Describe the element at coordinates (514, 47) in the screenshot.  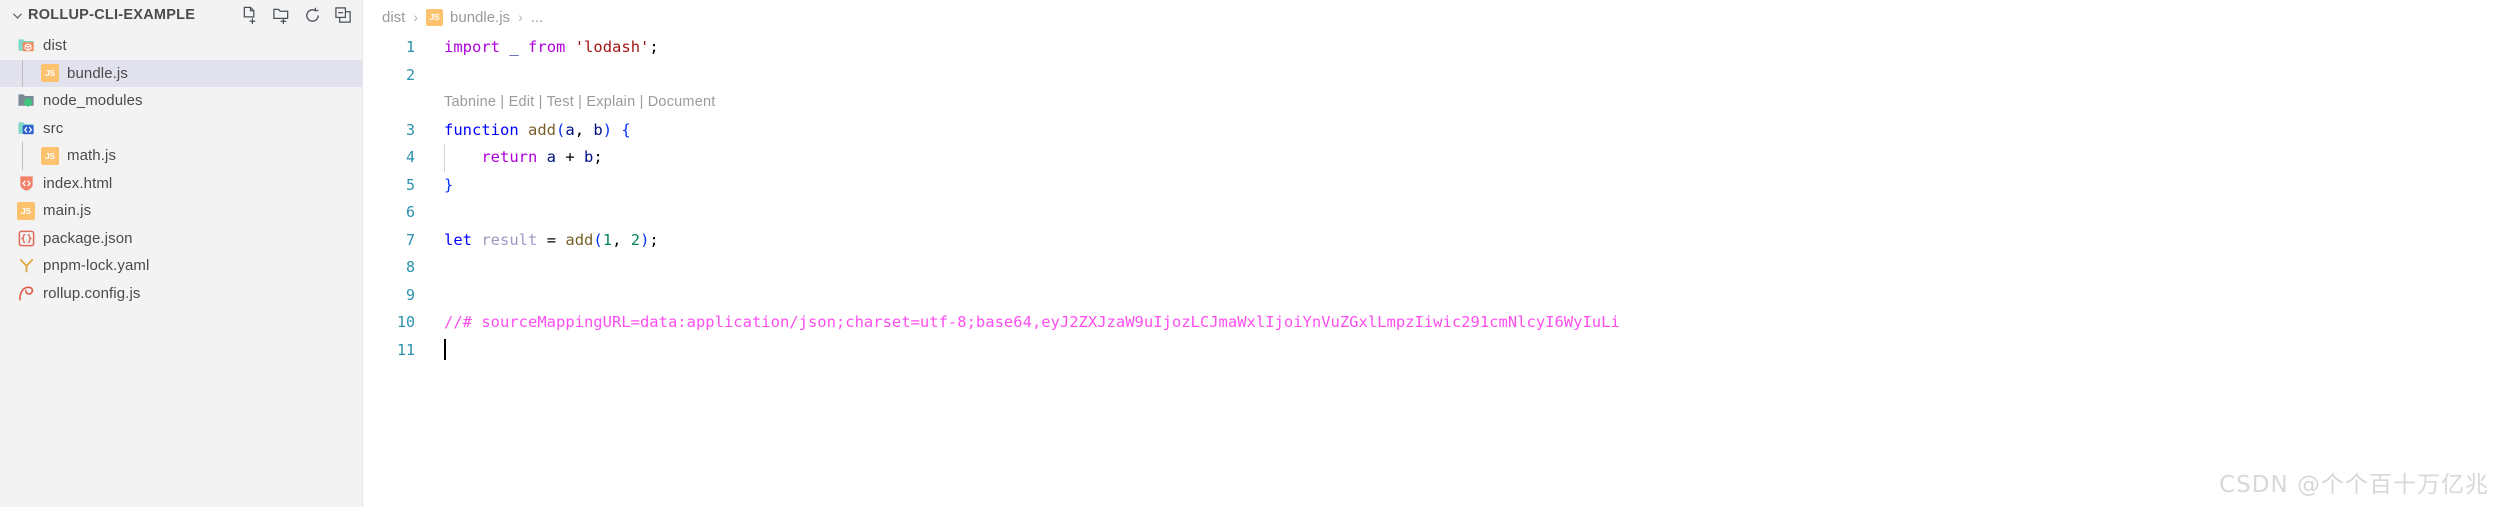
I see `token-underscore: _` at that location.